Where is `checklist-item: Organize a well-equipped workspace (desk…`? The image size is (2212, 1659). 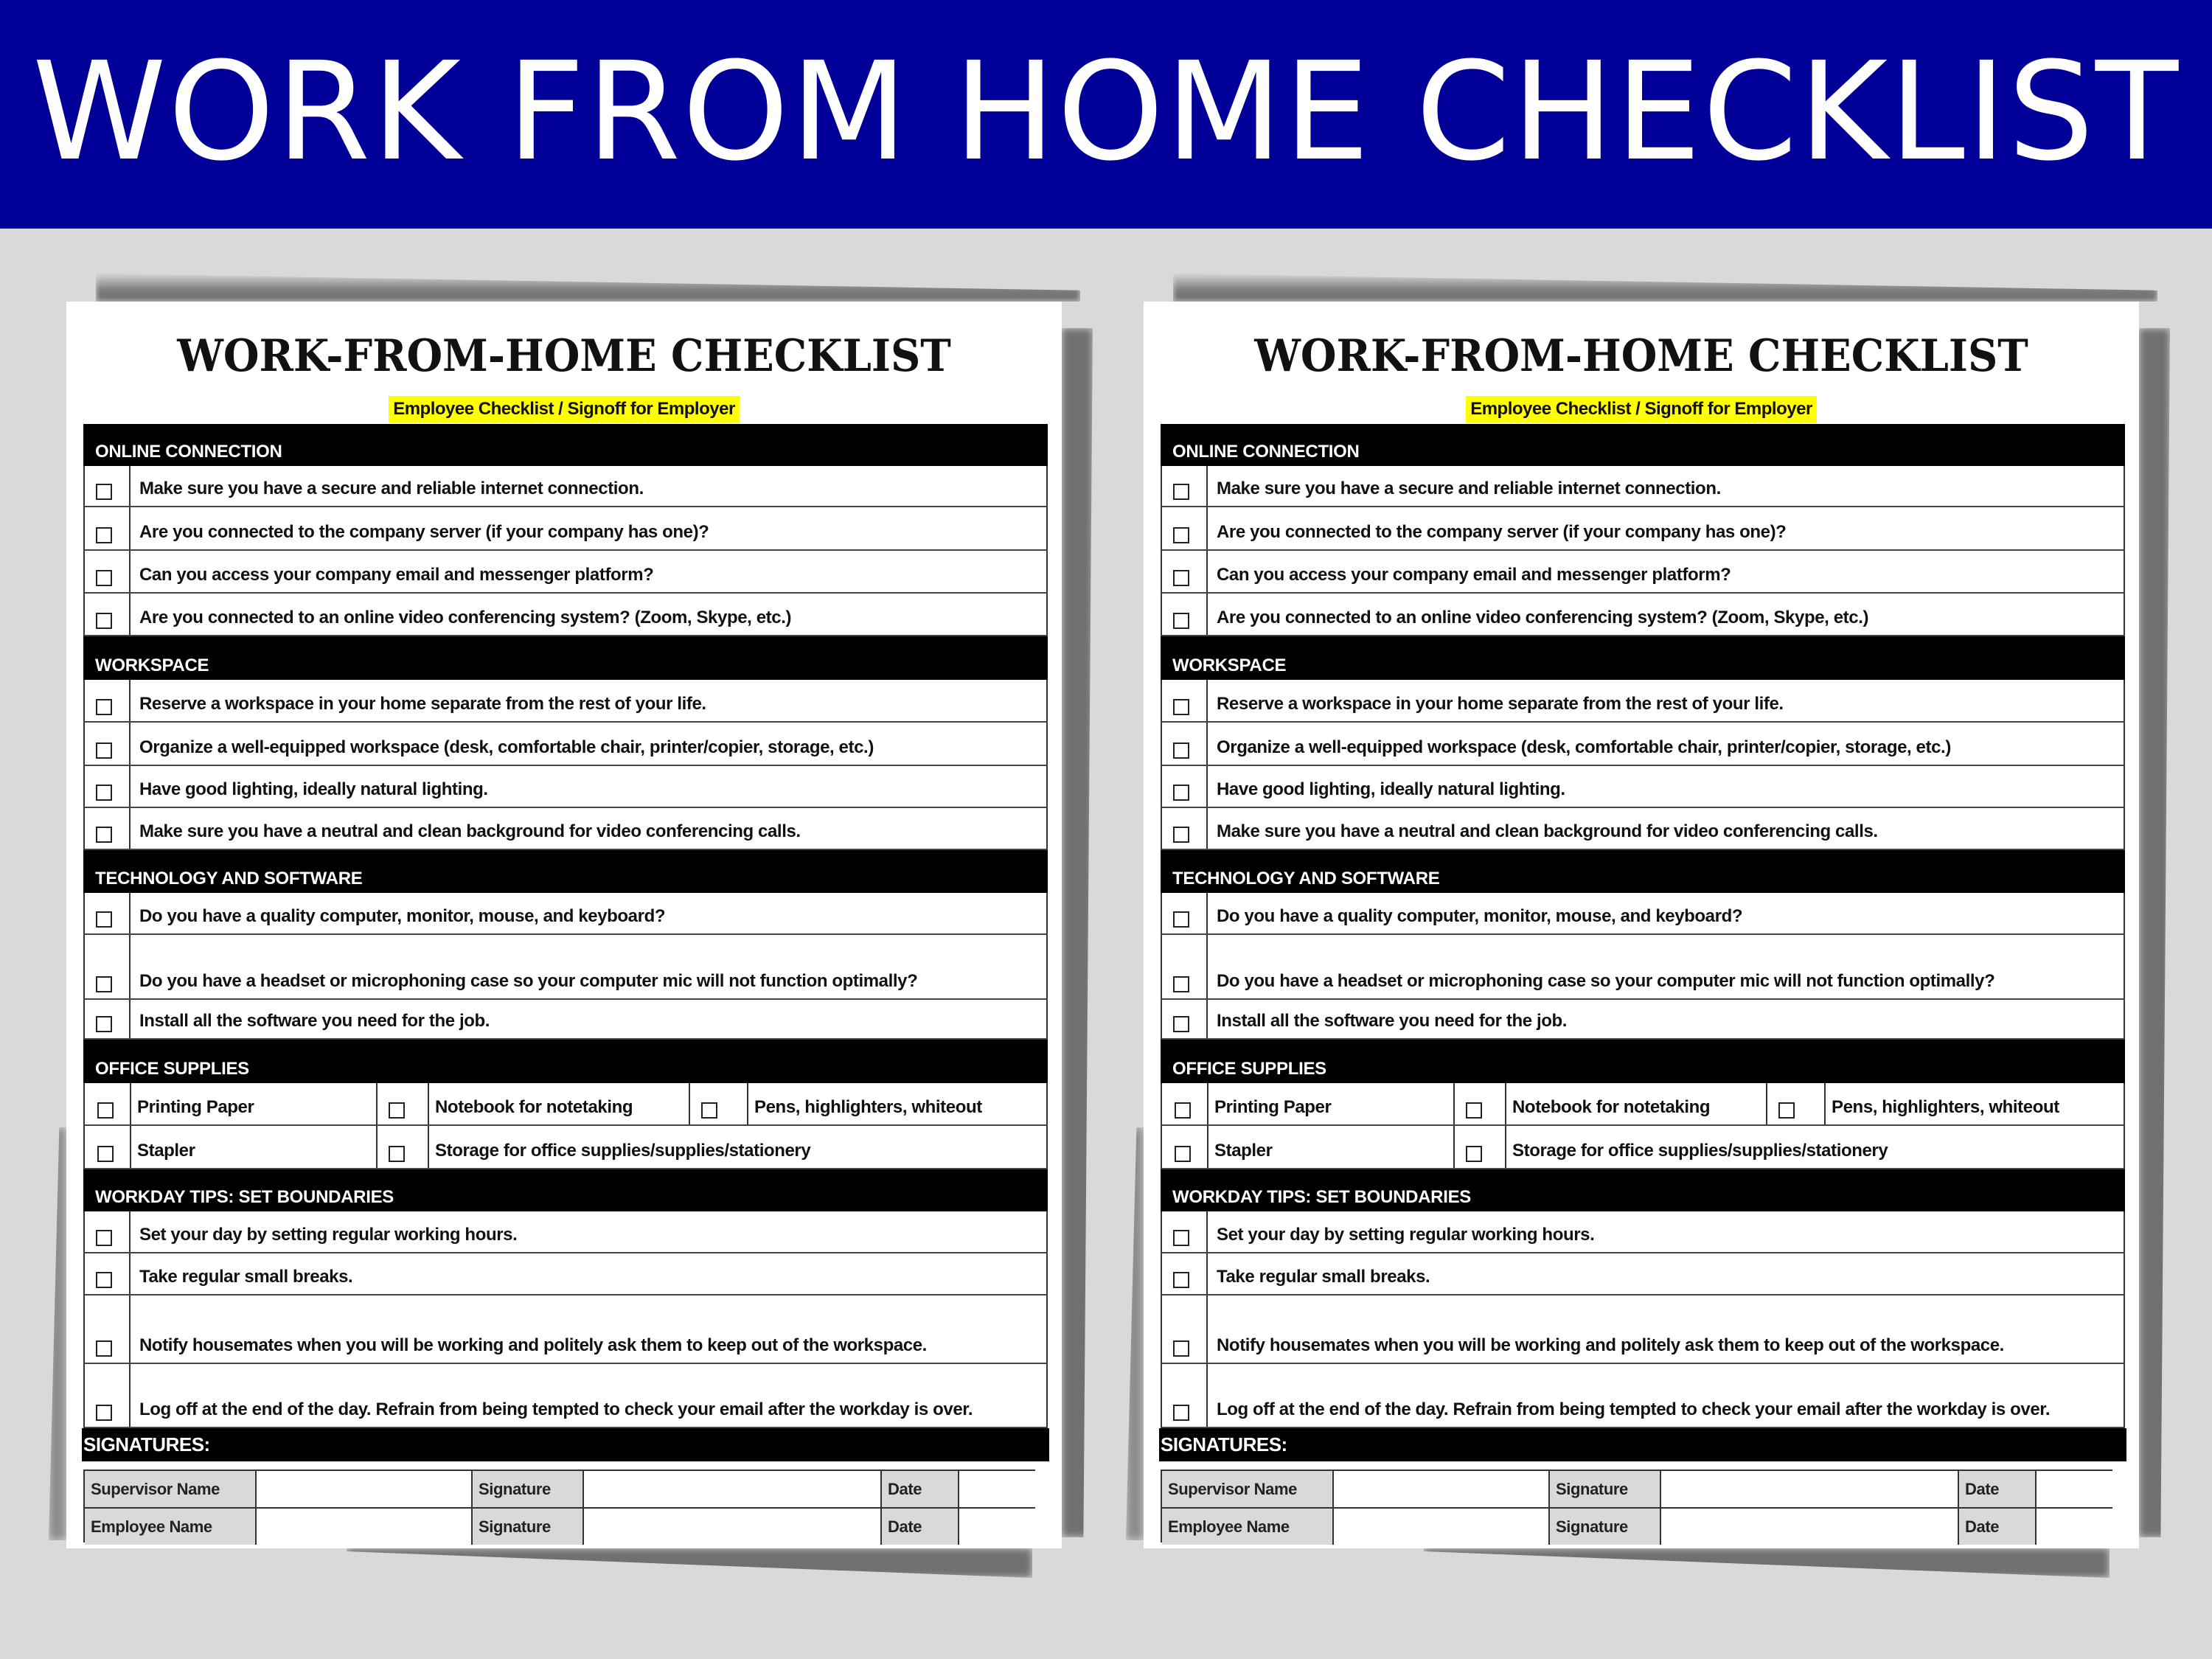
checklist-item: Organize a well-equipped workspace (desk… is located at coordinates (1643, 744).